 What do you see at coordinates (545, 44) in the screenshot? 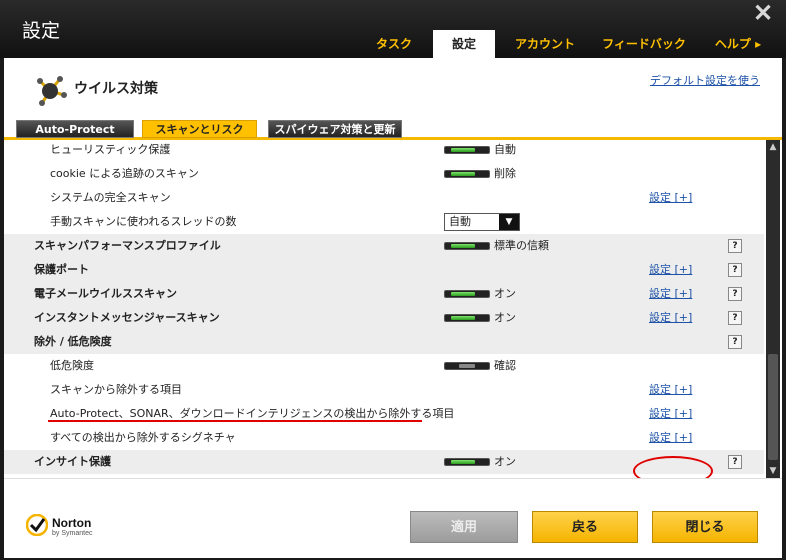
I see `nav-tab-account: アカウント` at bounding box center [545, 44].